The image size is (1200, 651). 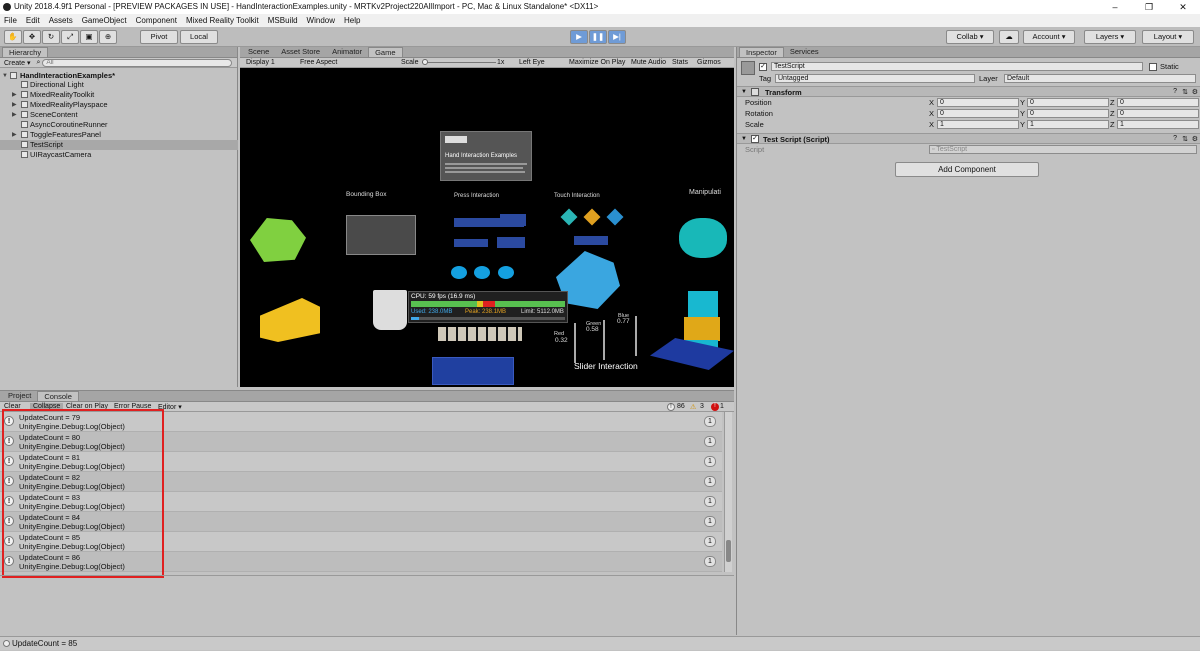 What do you see at coordinates (156, 20) in the screenshot?
I see `menu-component: Component` at bounding box center [156, 20].